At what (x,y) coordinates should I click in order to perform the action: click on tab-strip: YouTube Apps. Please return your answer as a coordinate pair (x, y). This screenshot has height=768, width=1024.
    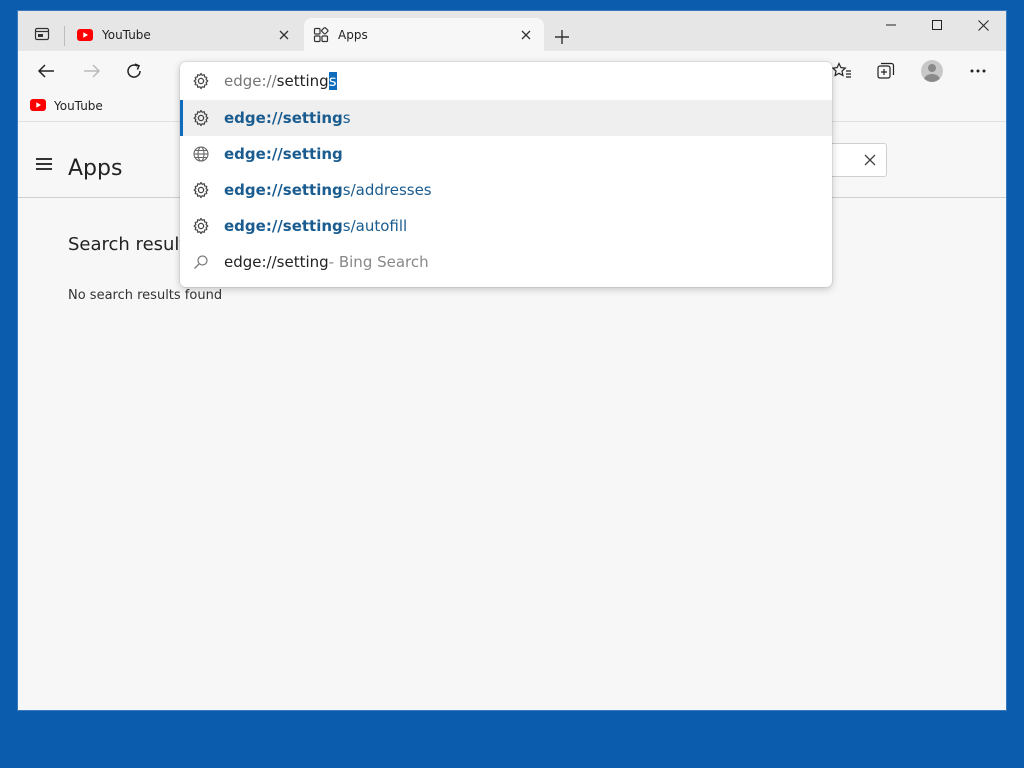
    Looking at the image, I should click on (512, 31).